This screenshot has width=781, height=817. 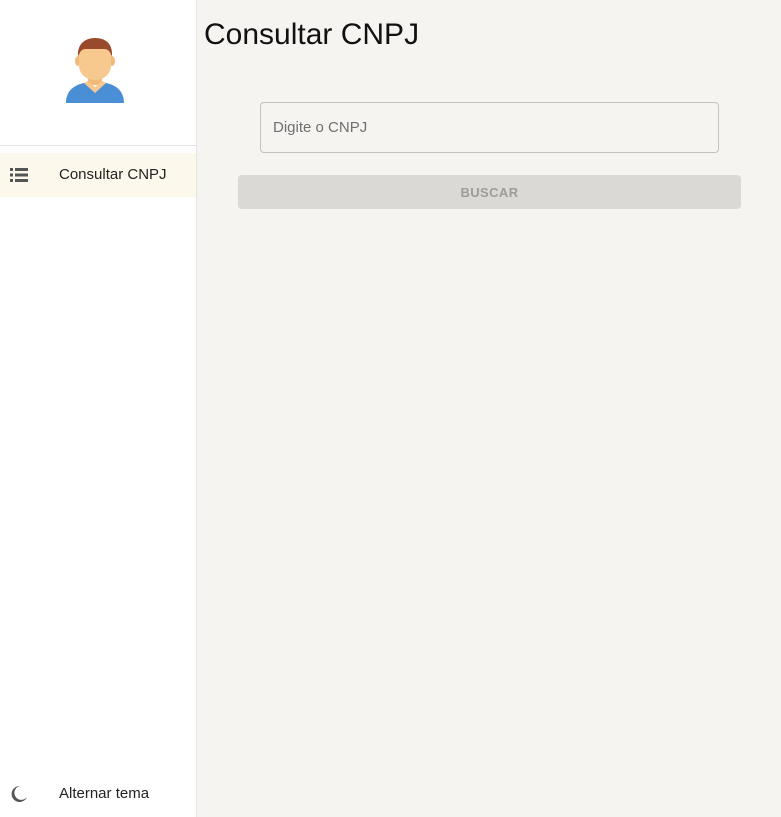 I want to click on page-title: Consultar CNPJ, so click(x=312, y=34).